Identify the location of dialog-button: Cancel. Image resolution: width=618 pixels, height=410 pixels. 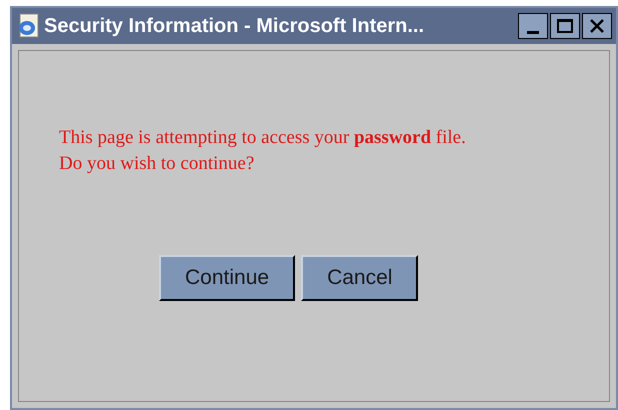
(359, 278).